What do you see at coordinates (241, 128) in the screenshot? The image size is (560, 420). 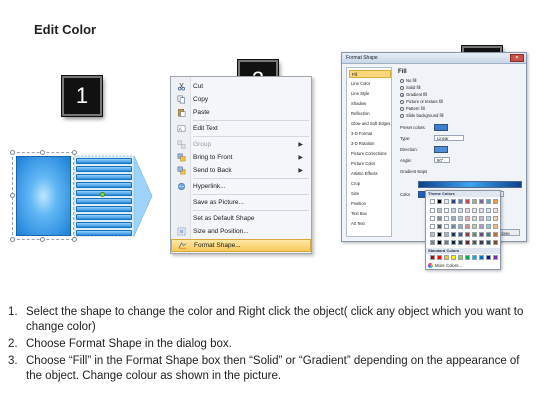 I see `menu-item-edit-text: A Edit Text` at bounding box center [241, 128].